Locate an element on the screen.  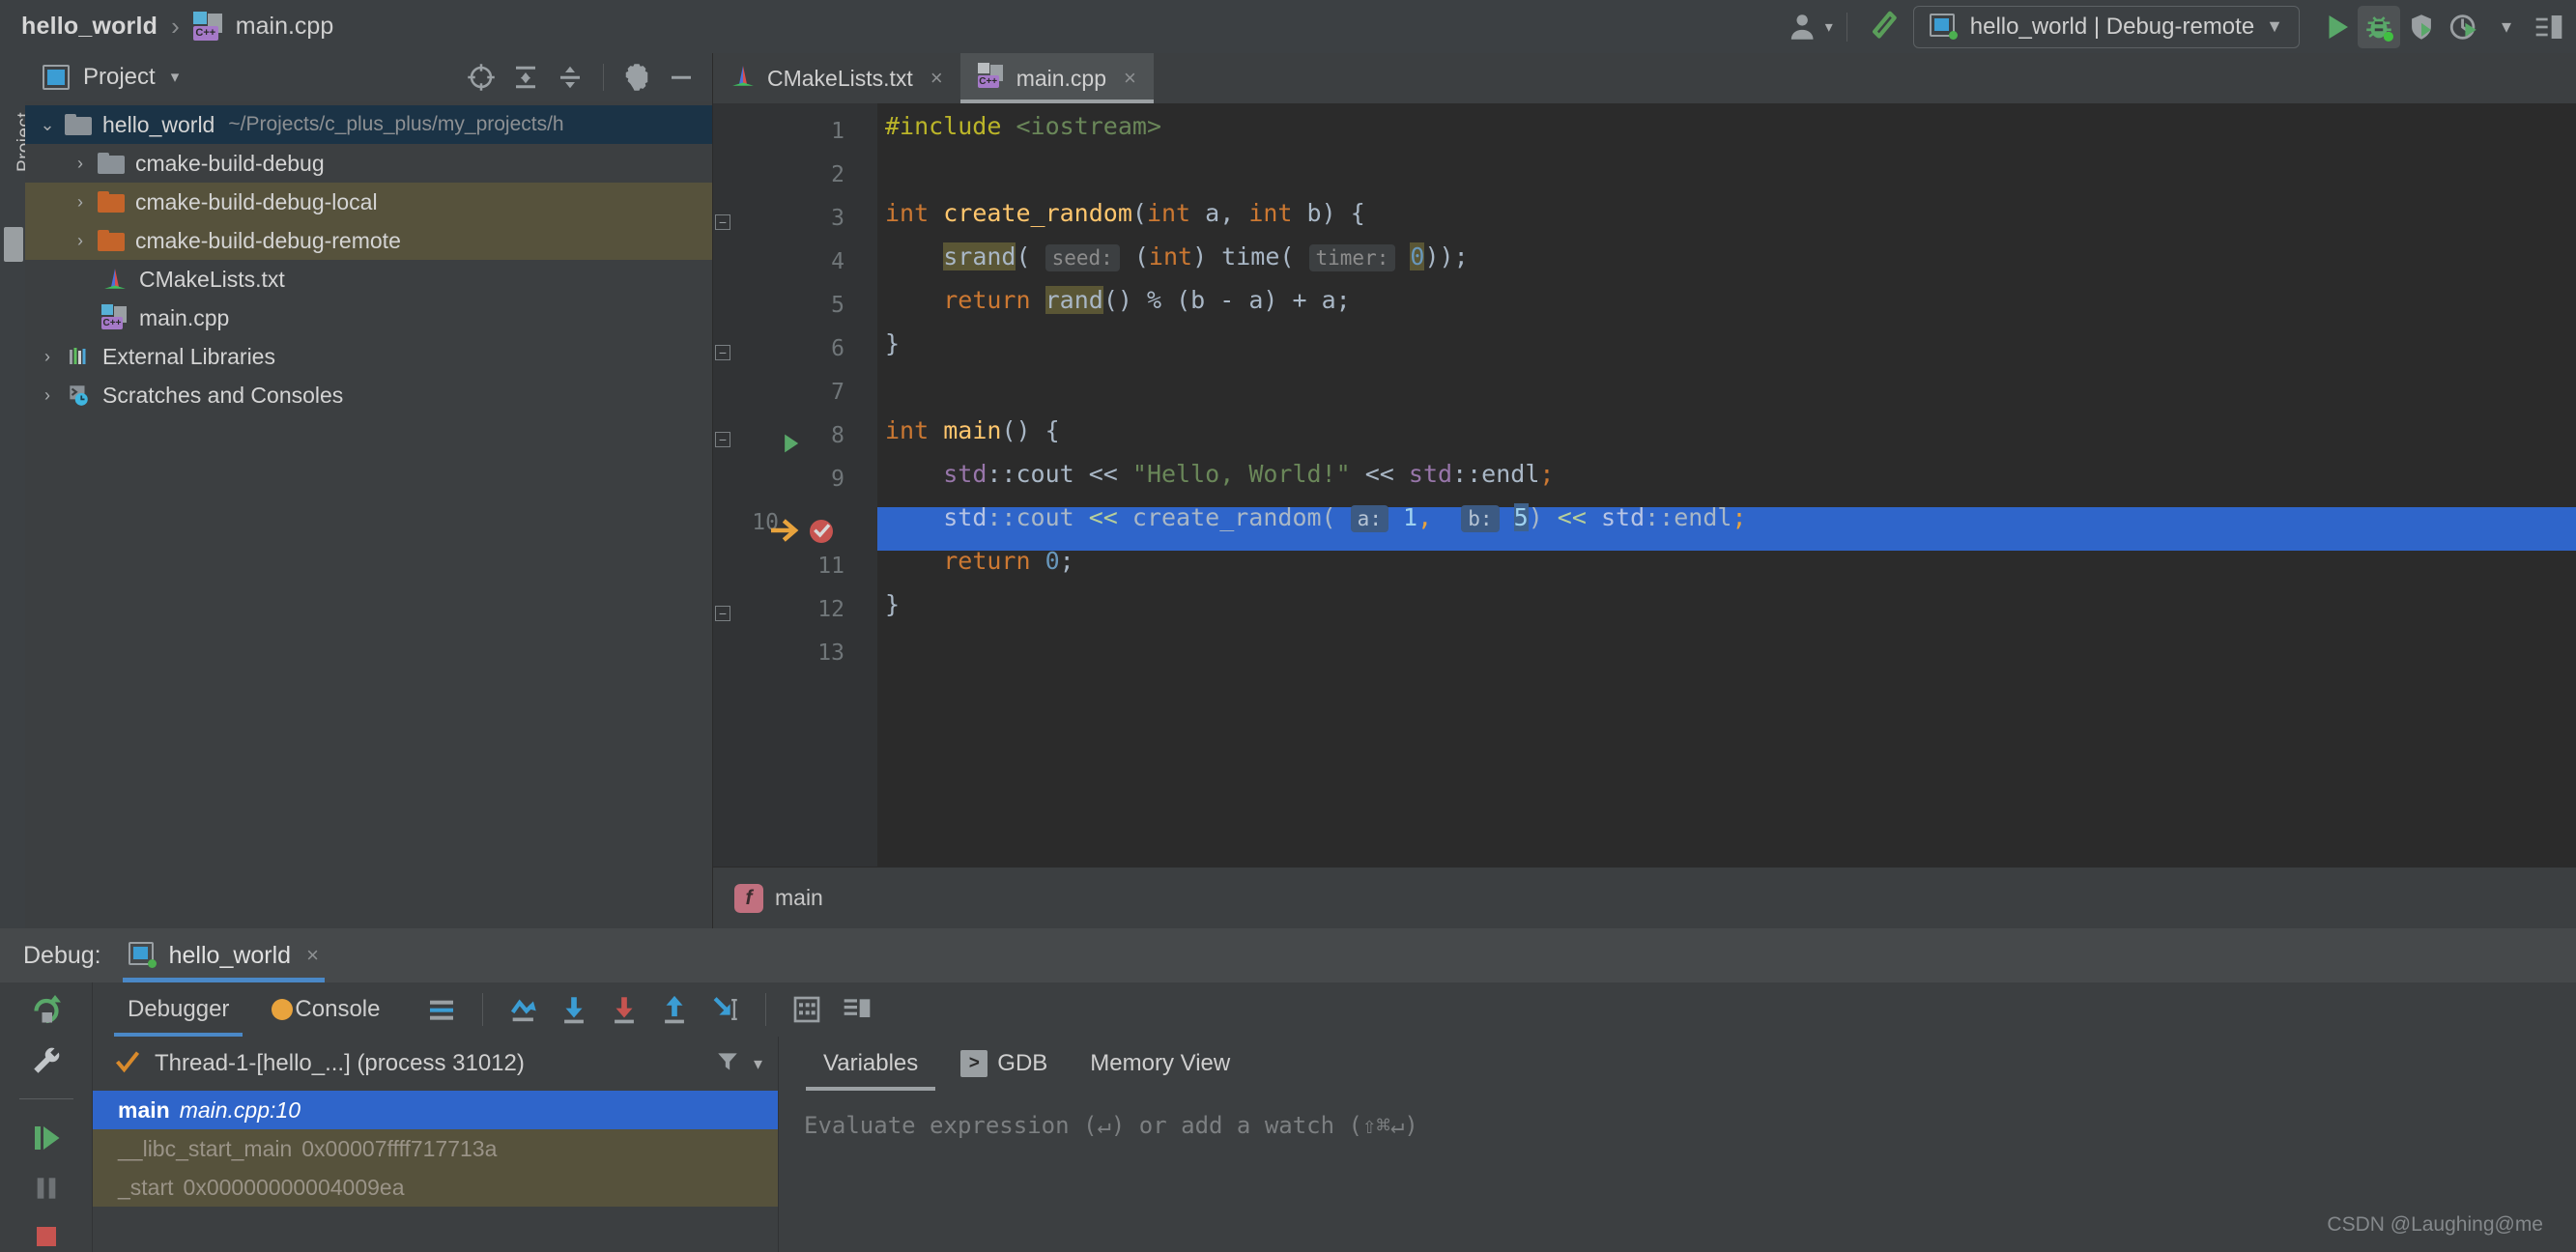
filter-icon is located at coordinates (728, 1064).